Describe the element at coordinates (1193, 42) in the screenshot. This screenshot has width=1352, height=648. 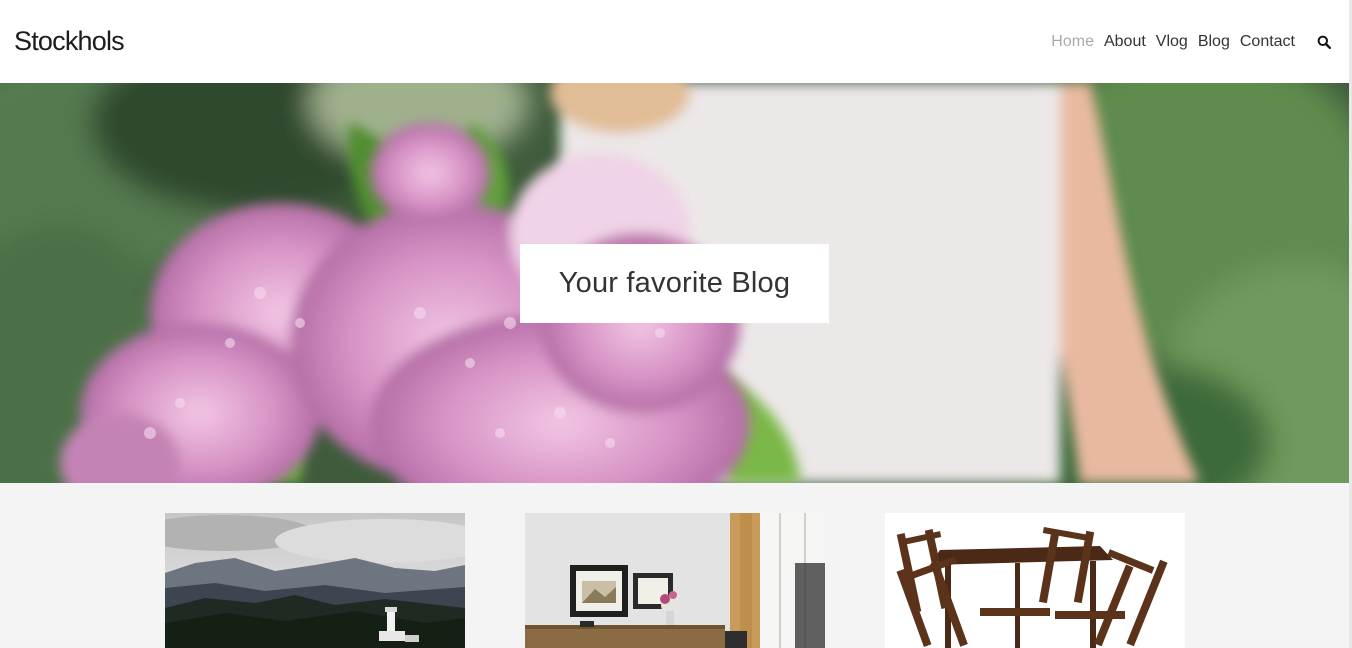
I see `main-nav: Home About Vlog Blog Contact` at that location.